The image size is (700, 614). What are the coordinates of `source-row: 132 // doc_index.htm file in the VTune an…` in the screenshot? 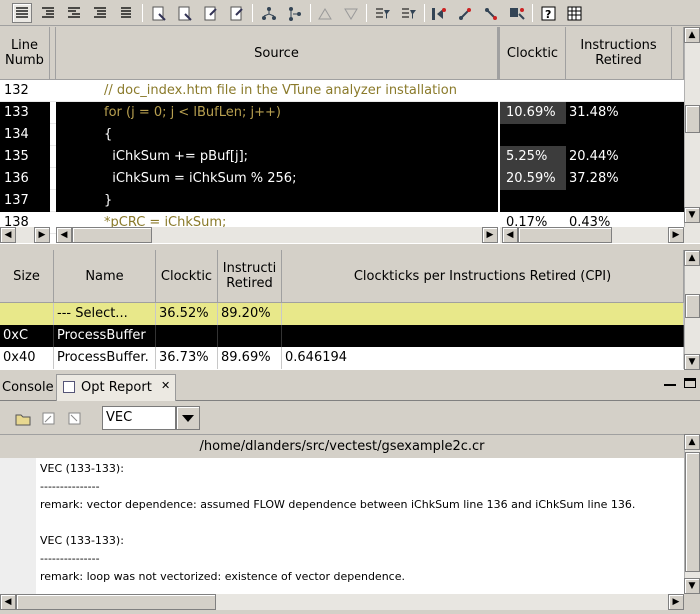 It's located at (342, 91).